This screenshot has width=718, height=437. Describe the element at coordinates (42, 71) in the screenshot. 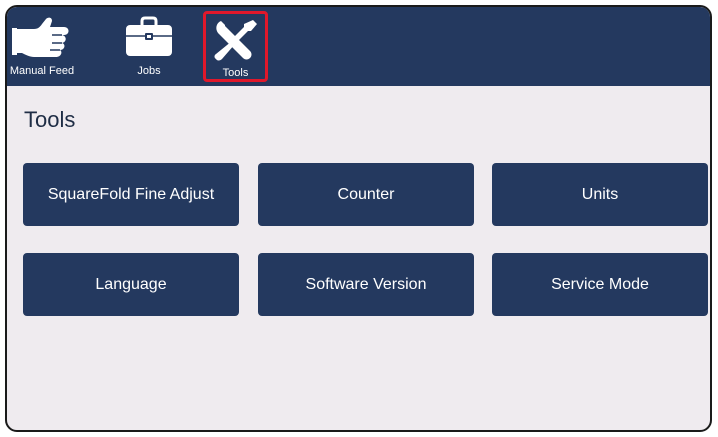

I see `nav-label: Manual Feed` at that location.